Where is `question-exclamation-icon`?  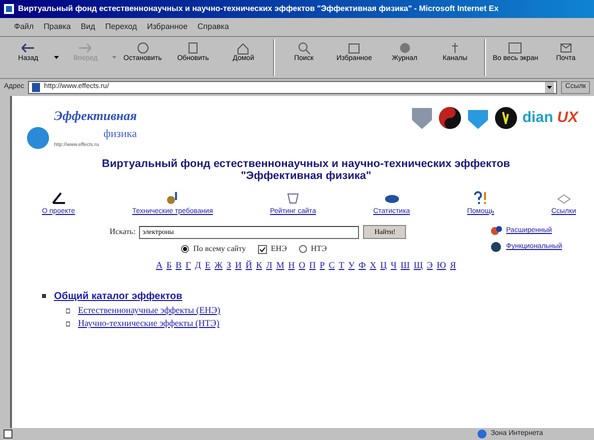 question-exclamation-icon is located at coordinates (480, 197).